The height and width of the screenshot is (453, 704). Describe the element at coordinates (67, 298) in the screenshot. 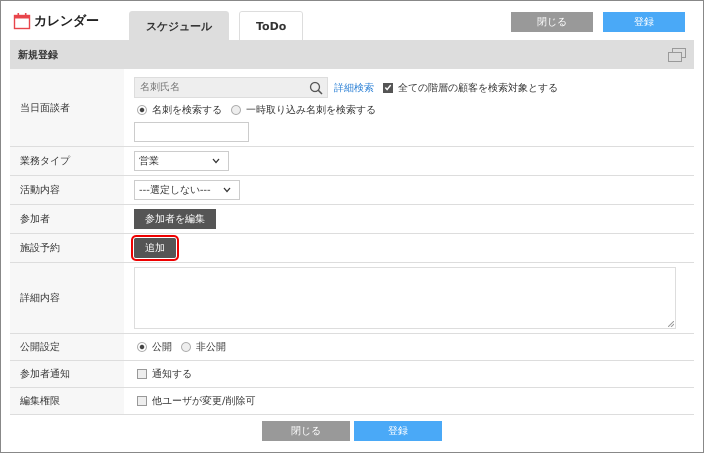

I see `field-label: 詳細内容` at that location.